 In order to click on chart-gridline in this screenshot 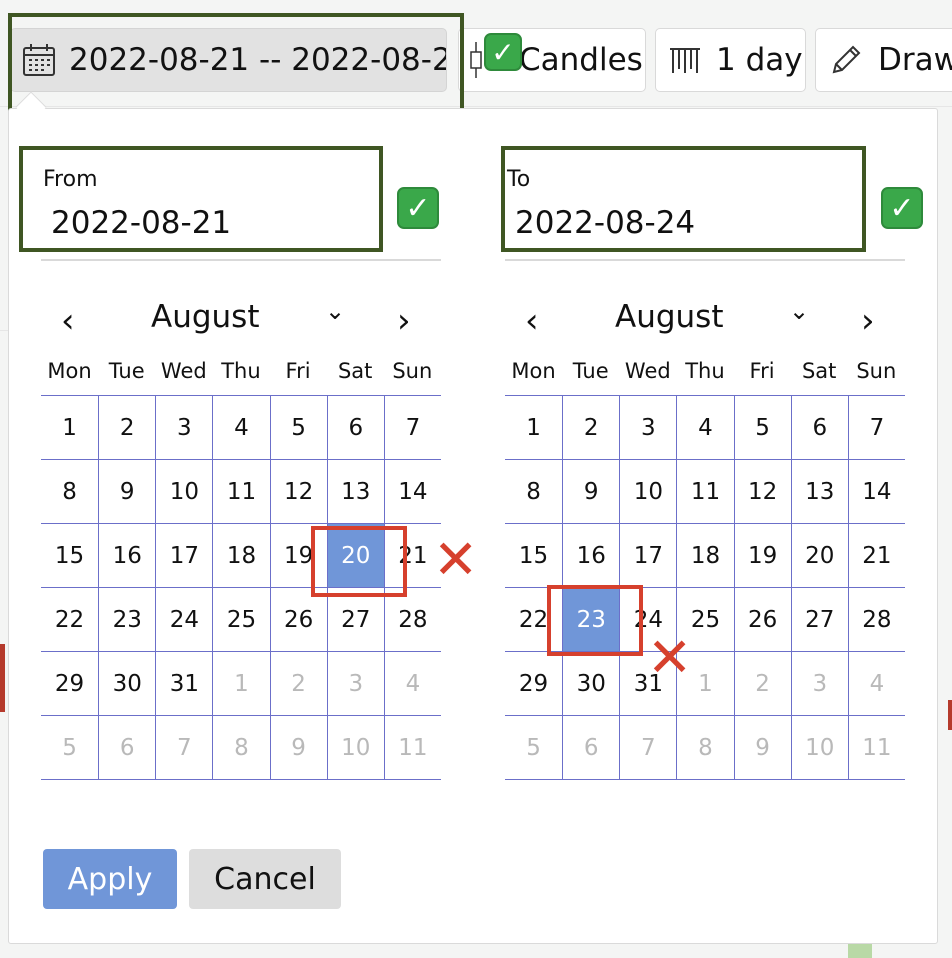, I will do `click(476, 106)`.